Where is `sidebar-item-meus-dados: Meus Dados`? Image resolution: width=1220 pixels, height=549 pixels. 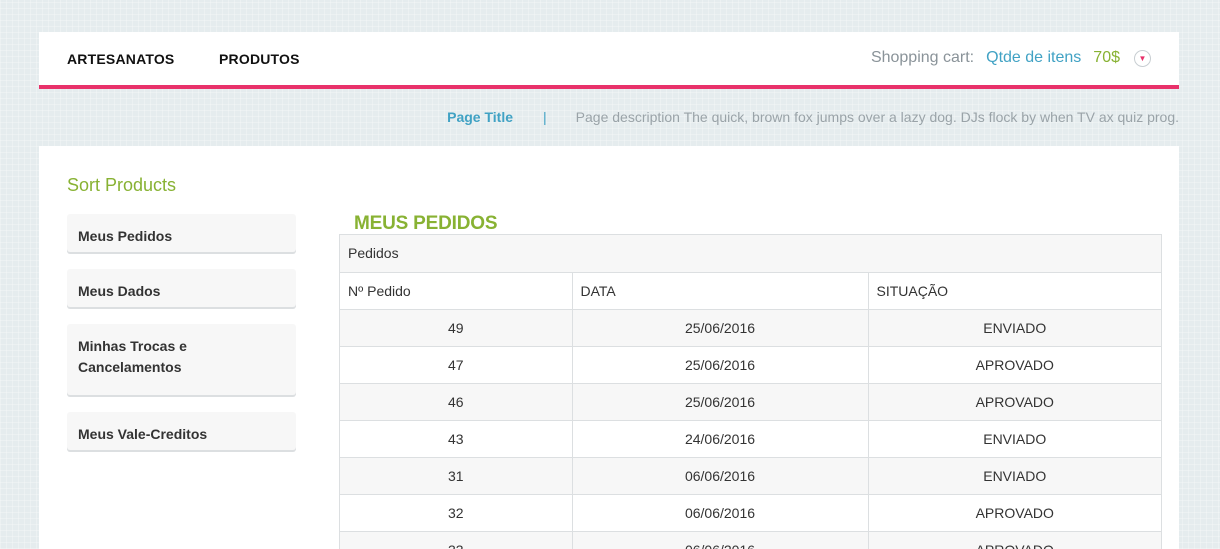
sidebar-item-meus-dados: Meus Dados is located at coordinates (181, 288).